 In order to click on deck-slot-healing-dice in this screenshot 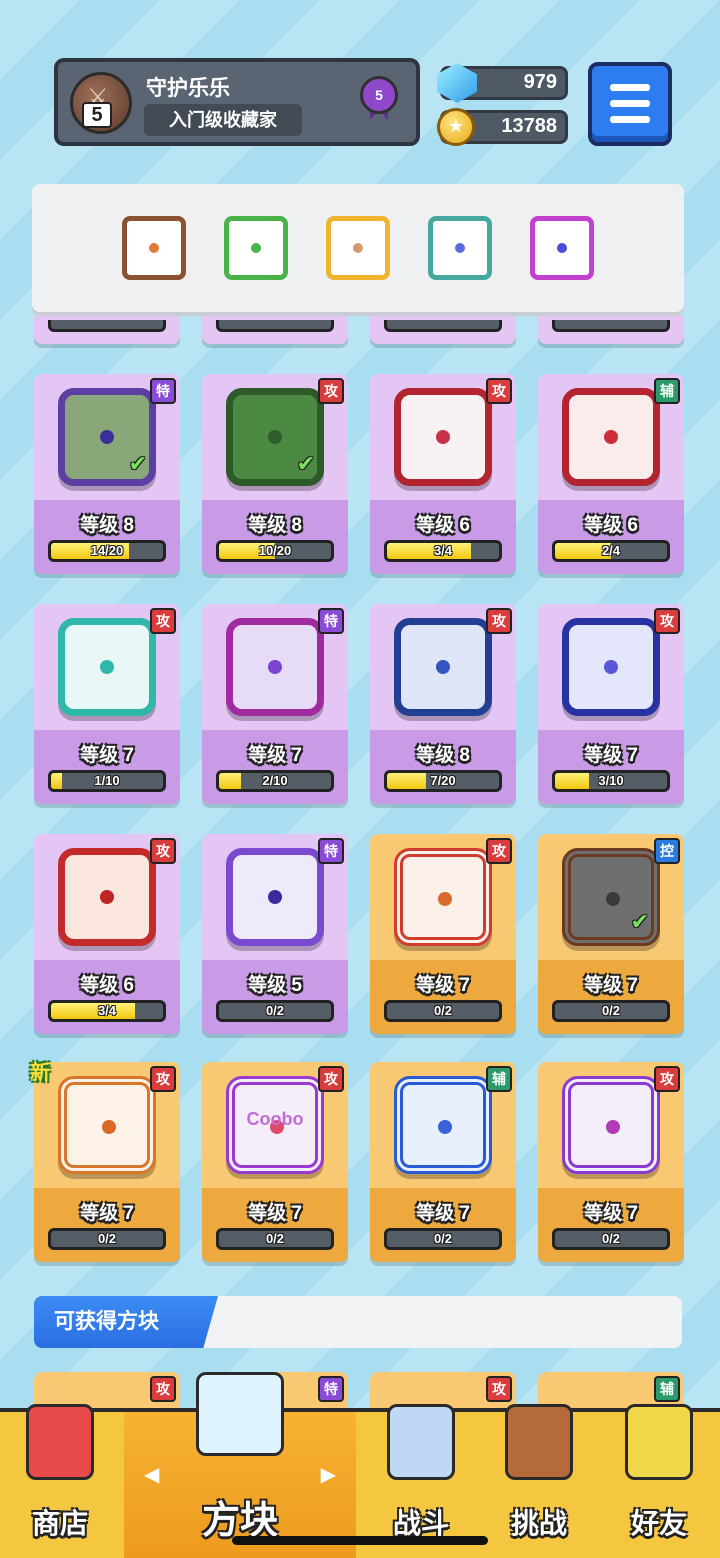, I will do `click(460, 248)`.